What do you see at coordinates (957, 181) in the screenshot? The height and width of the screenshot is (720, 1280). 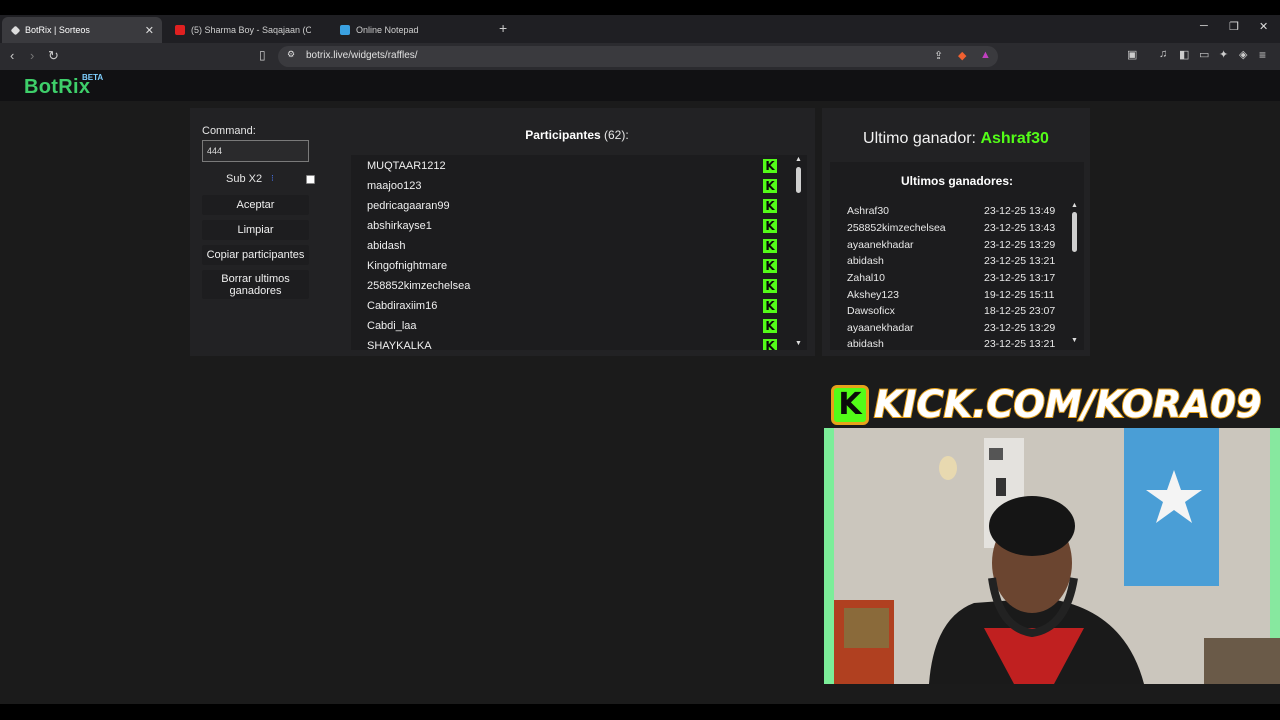 I see `winners-list-title: Ultimos ganadores:` at bounding box center [957, 181].